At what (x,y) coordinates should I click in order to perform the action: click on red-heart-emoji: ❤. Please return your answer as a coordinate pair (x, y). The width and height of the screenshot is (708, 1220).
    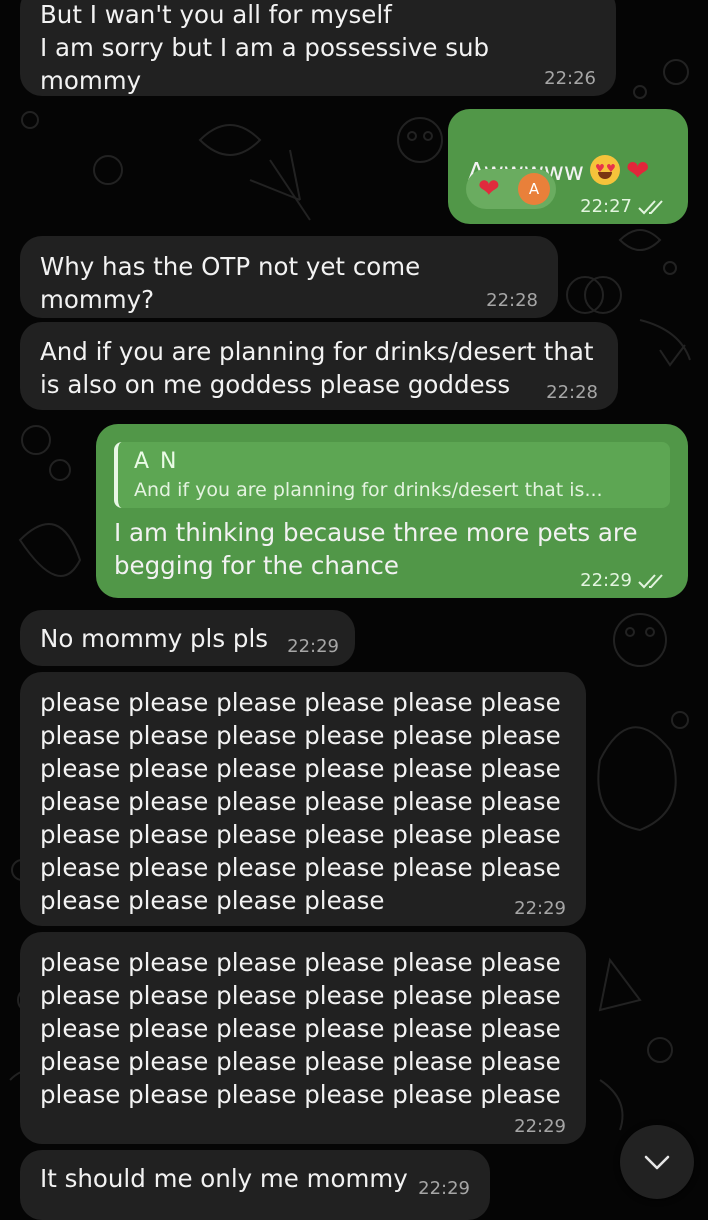
    Looking at the image, I should click on (637, 170).